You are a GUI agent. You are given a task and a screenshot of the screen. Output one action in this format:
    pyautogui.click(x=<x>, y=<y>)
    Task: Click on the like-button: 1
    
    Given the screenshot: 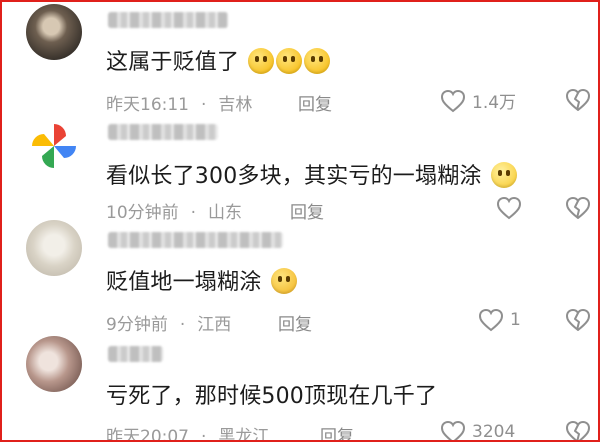 What is the action you would take?
    pyautogui.click(x=499, y=320)
    